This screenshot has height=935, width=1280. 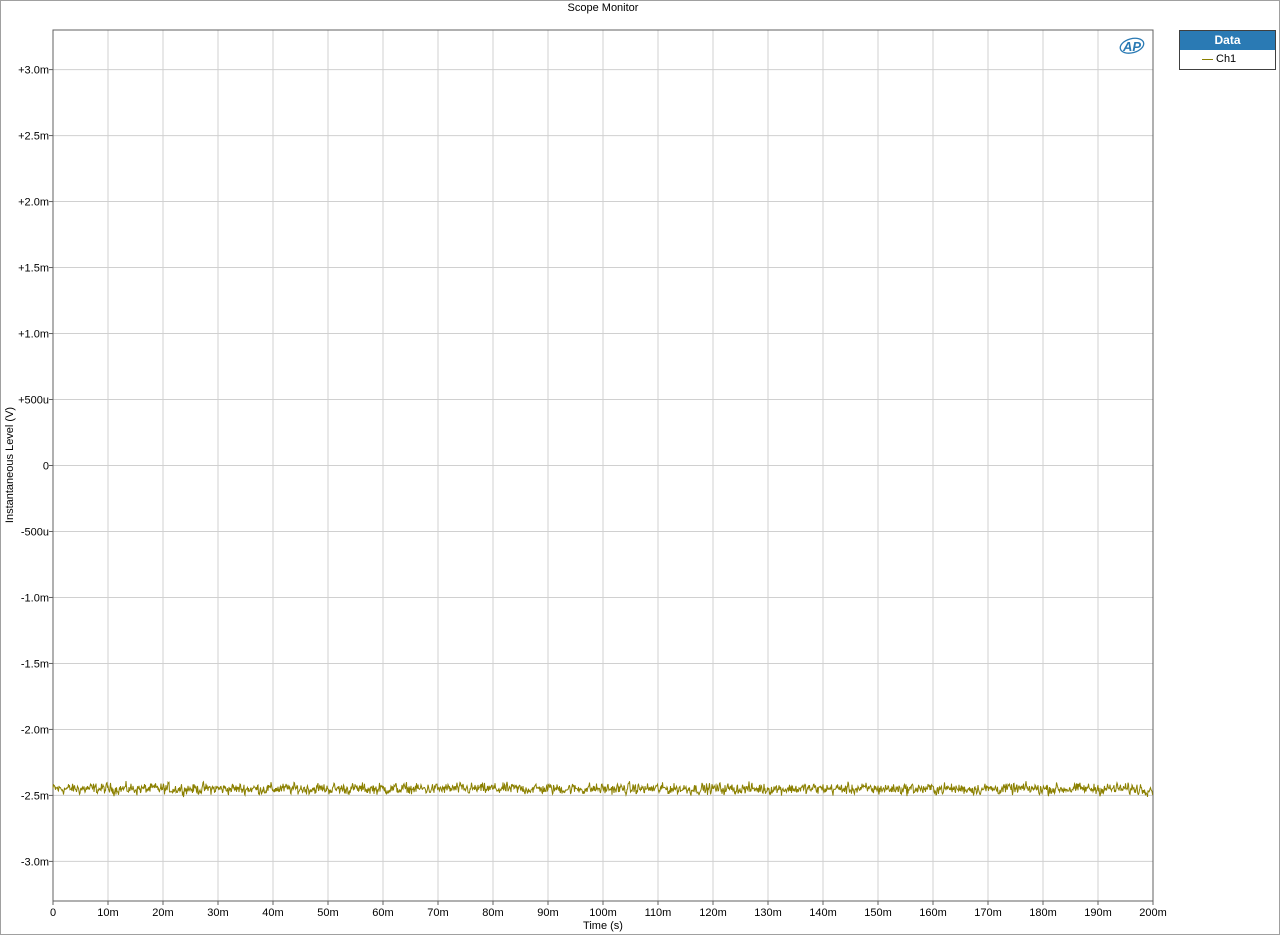 I want to click on y-tick-label: +3.0m, so click(x=33, y=71).